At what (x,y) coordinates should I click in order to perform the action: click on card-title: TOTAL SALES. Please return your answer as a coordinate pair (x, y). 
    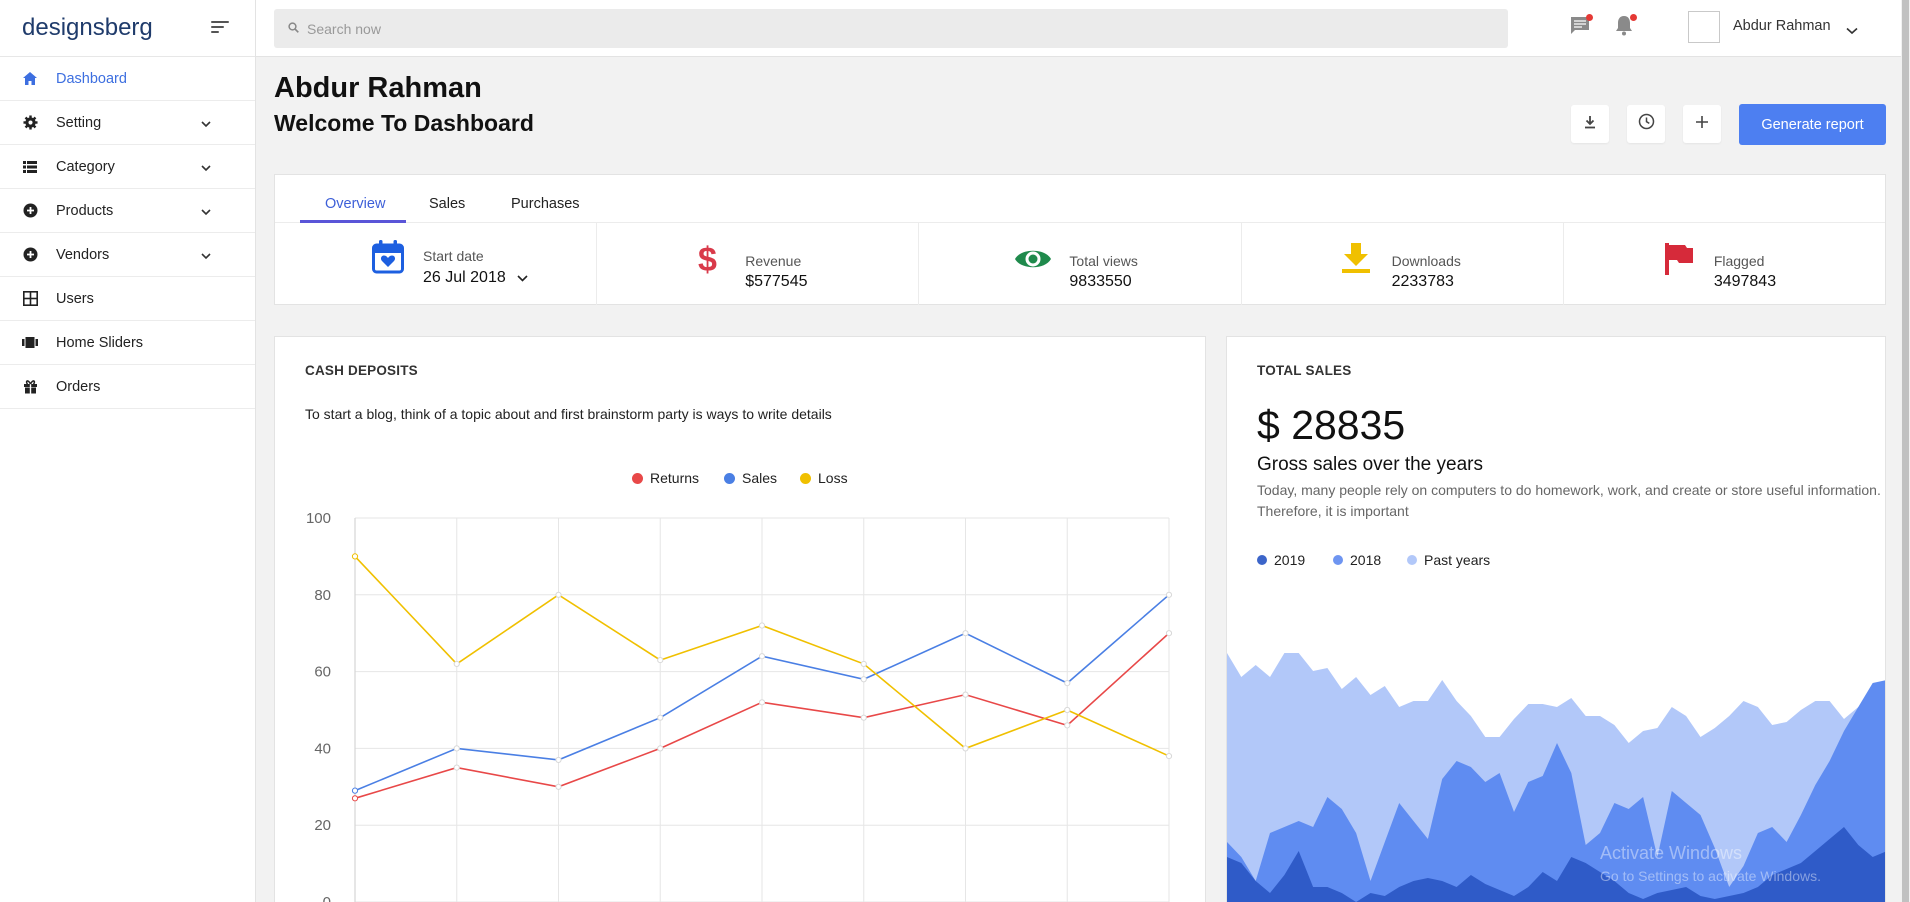
    Looking at the image, I should click on (1304, 370).